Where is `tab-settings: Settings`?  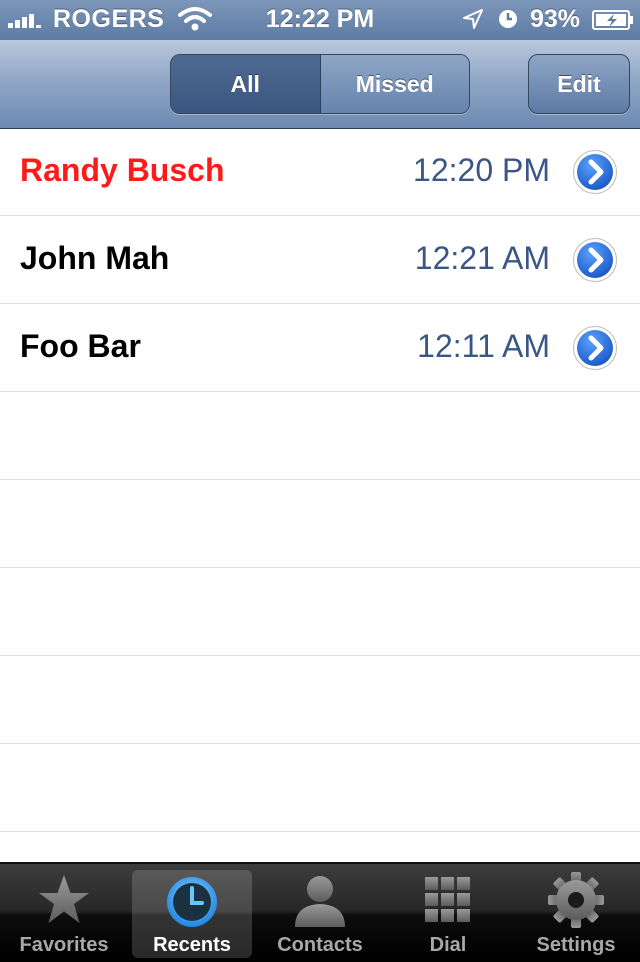 tab-settings: Settings is located at coordinates (576, 913).